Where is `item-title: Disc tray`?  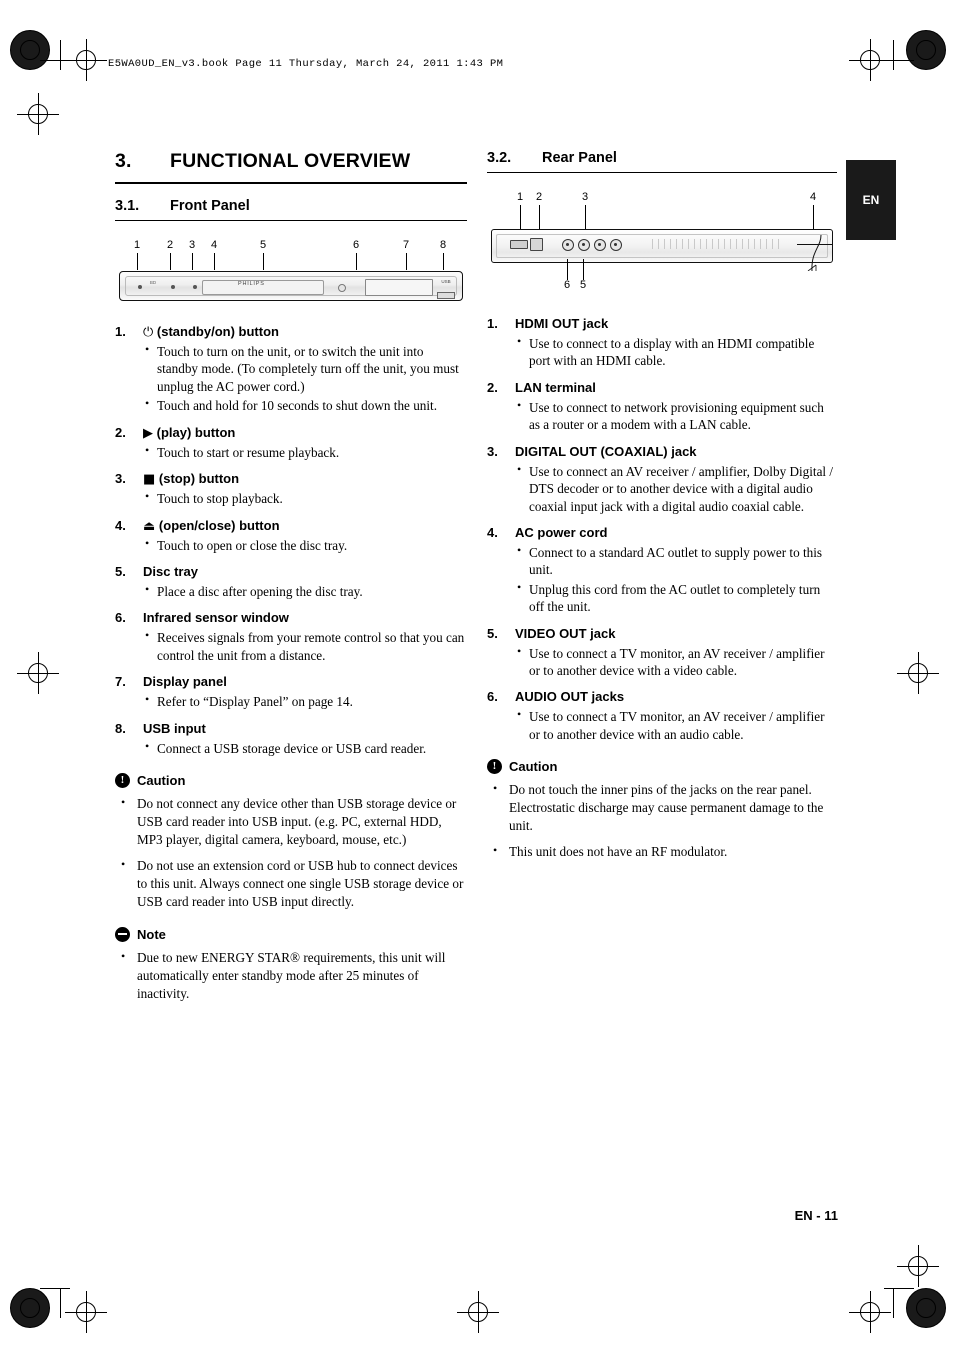
item-title: Disc tray is located at coordinates (170, 571).